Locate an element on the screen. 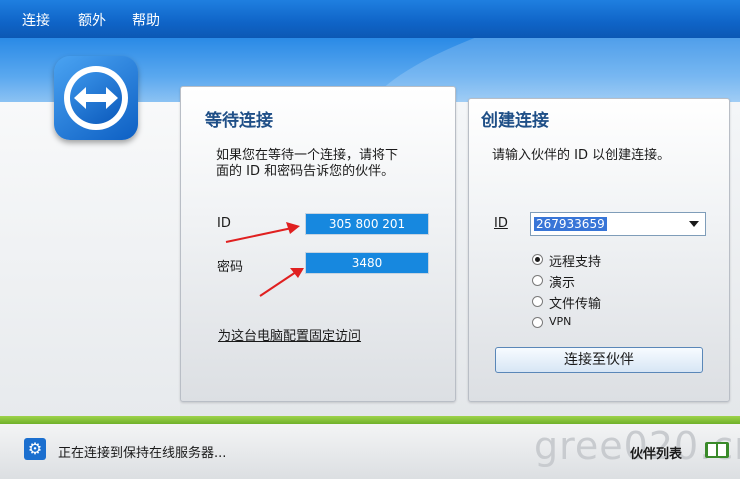 The image size is (740, 479). partner-list-label: 伙伴列表 is located at coordinates (656, 452).